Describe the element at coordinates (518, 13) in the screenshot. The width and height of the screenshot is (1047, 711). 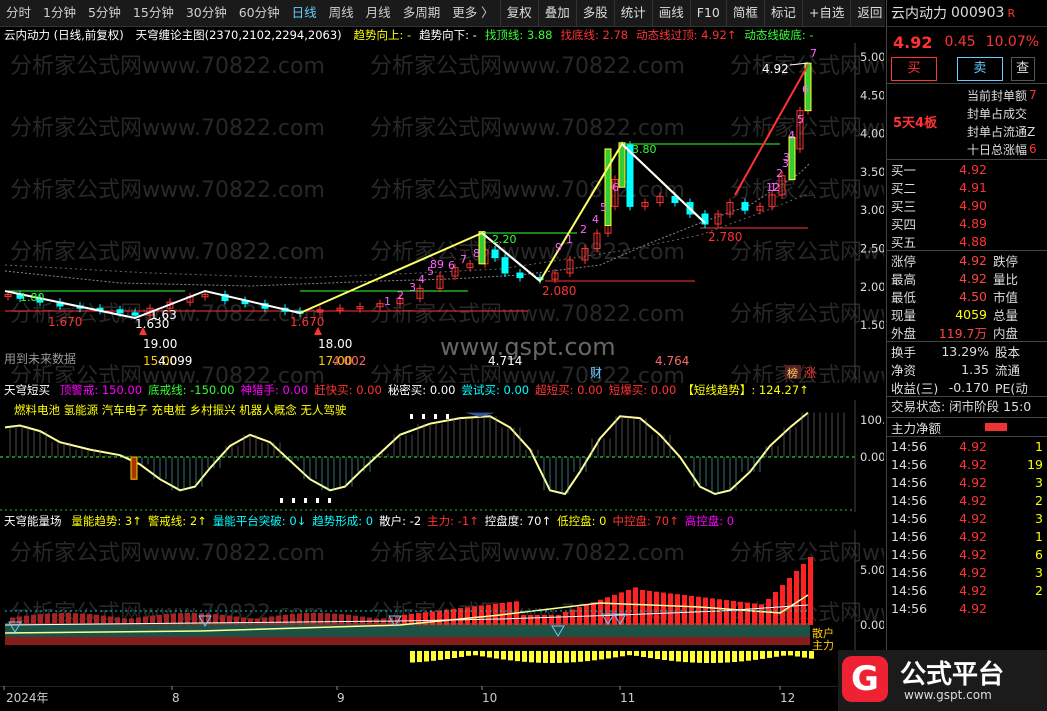
I see `toolbar-button: 复权` at that location.